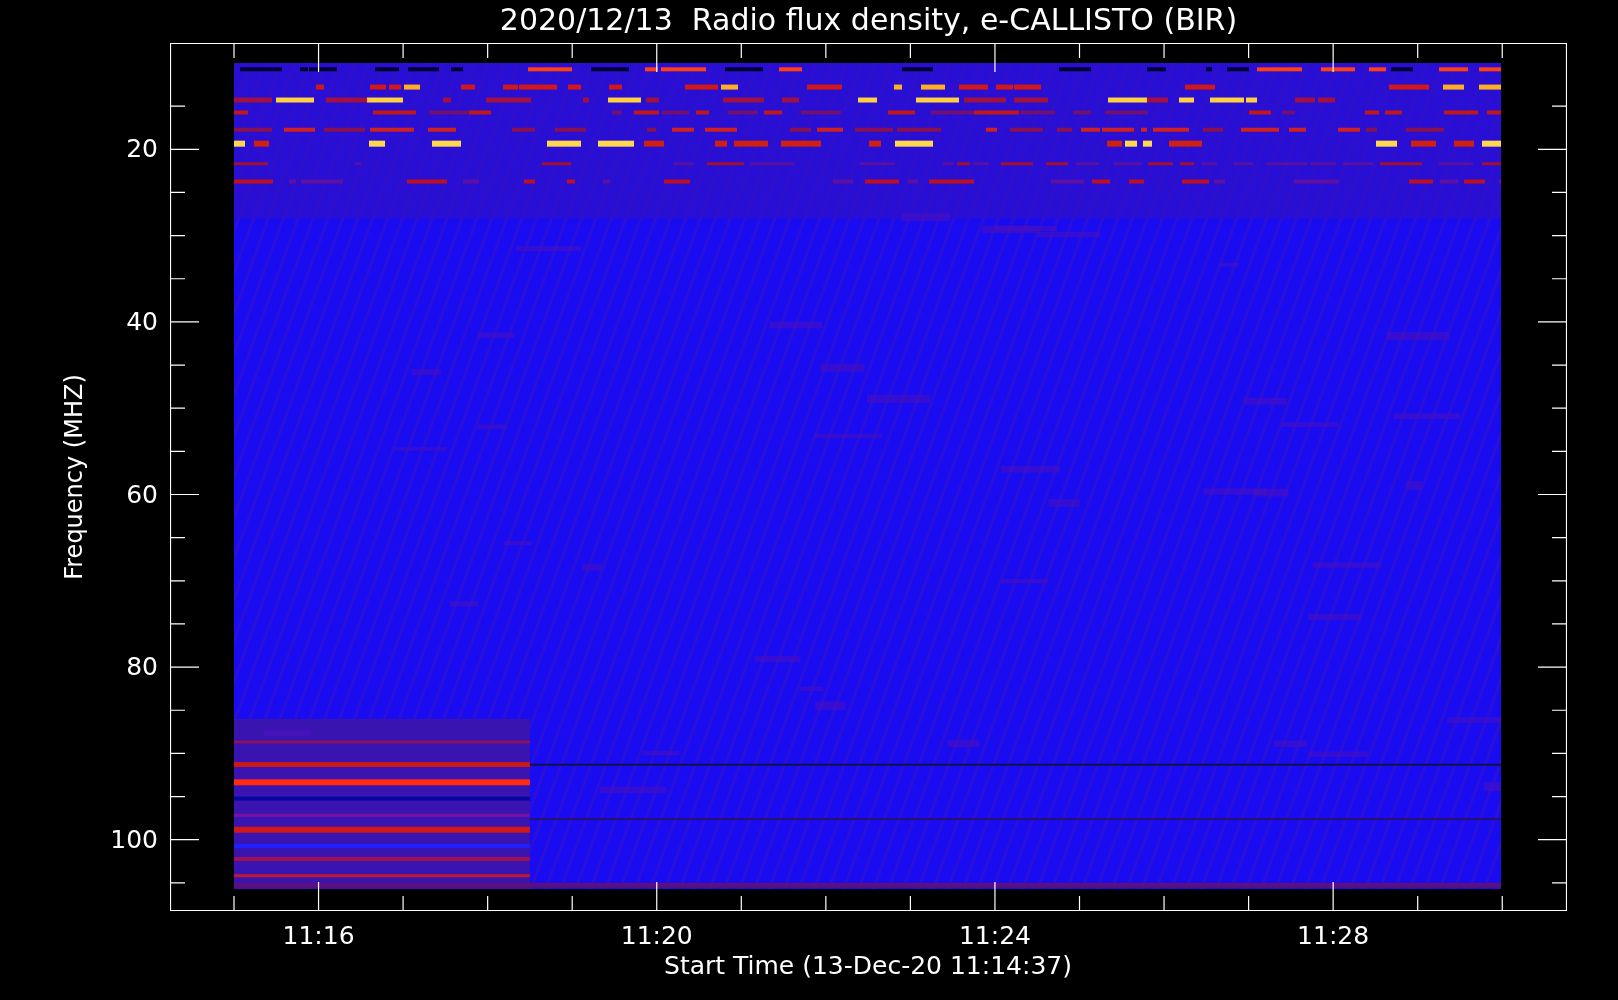 This screenshot has height=1000, width=1618. I want to click on y-tick-label: 20, so click(142, 149).